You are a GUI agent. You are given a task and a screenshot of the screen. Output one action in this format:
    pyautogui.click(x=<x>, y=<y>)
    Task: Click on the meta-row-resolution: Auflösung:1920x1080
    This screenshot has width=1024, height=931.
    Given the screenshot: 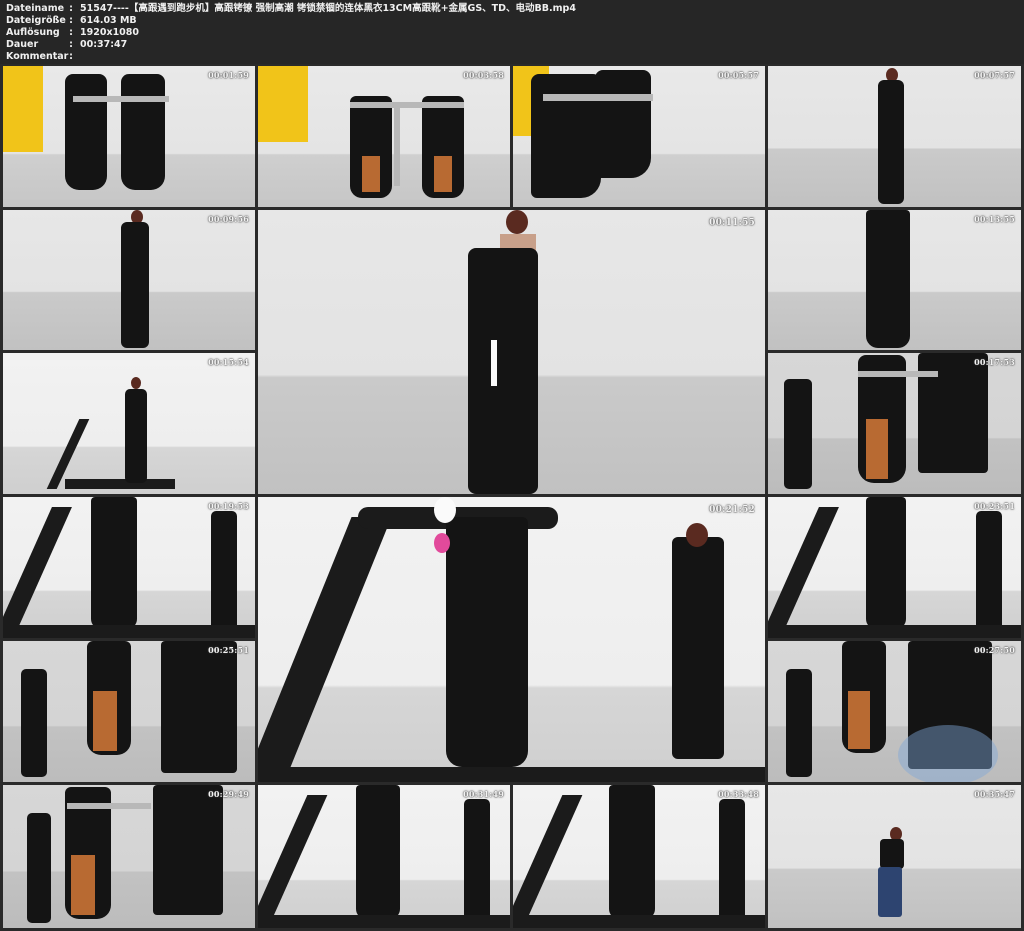 What is the action you would take?
    pyautogui.click(x=72, y=33)
    